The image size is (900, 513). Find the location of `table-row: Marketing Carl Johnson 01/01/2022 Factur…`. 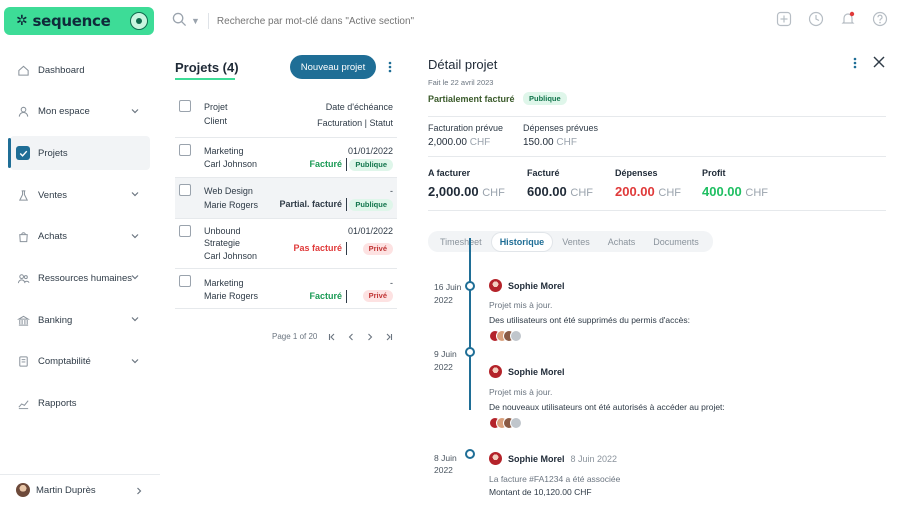

table-row: Marketing Carl Johnson 01/01/2022 Factur… is located at coordinates (286, 157).